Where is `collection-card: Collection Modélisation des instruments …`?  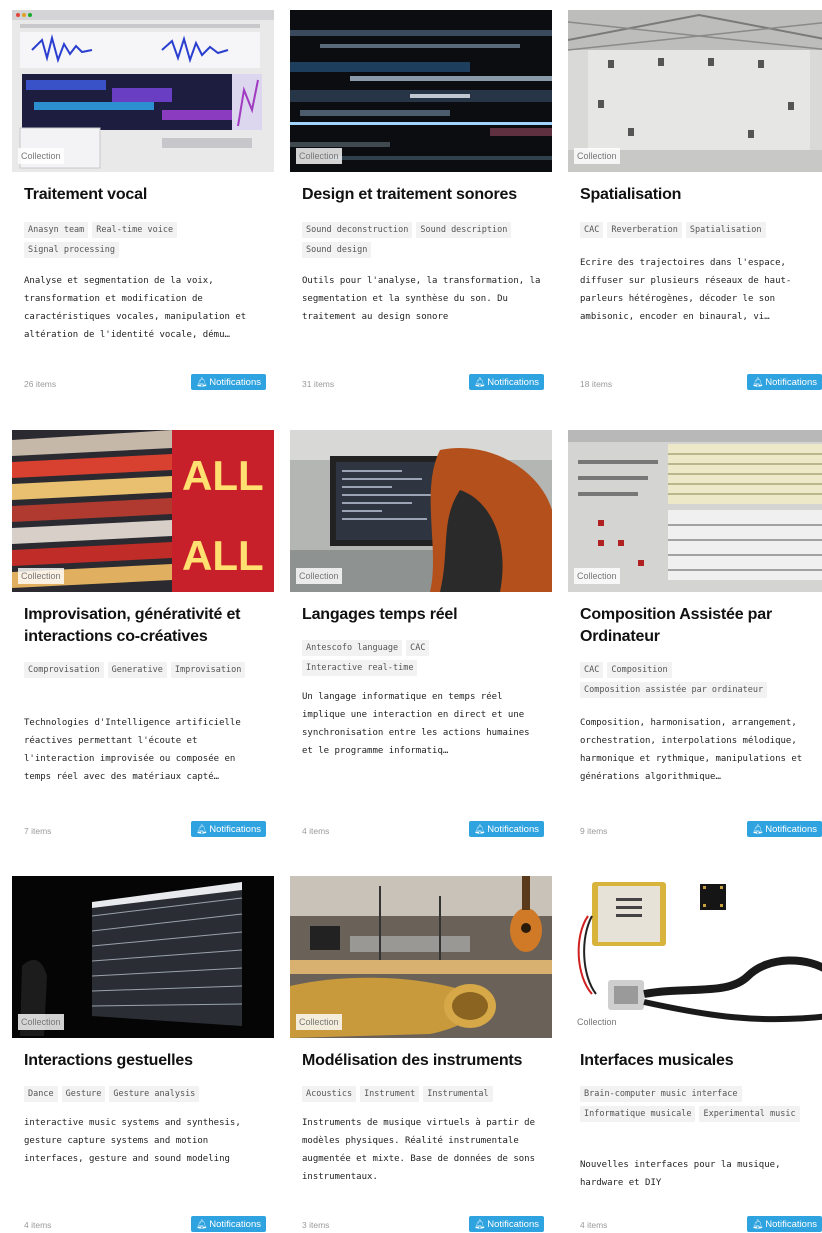
collection-card: Collection Modélisation des instruments … is located at coordinates (421, 1054).